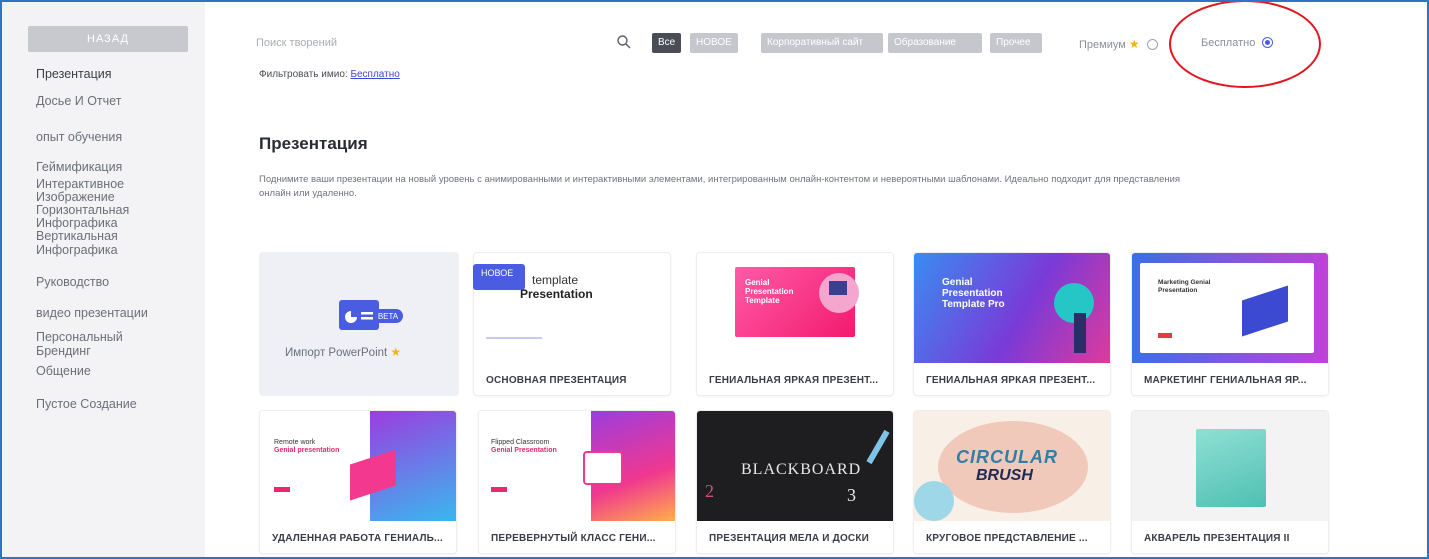  What do you see at coordinates (935, 43) in the screenshot?
I see `tag-education: Образование` at bounding box center [935, 43].